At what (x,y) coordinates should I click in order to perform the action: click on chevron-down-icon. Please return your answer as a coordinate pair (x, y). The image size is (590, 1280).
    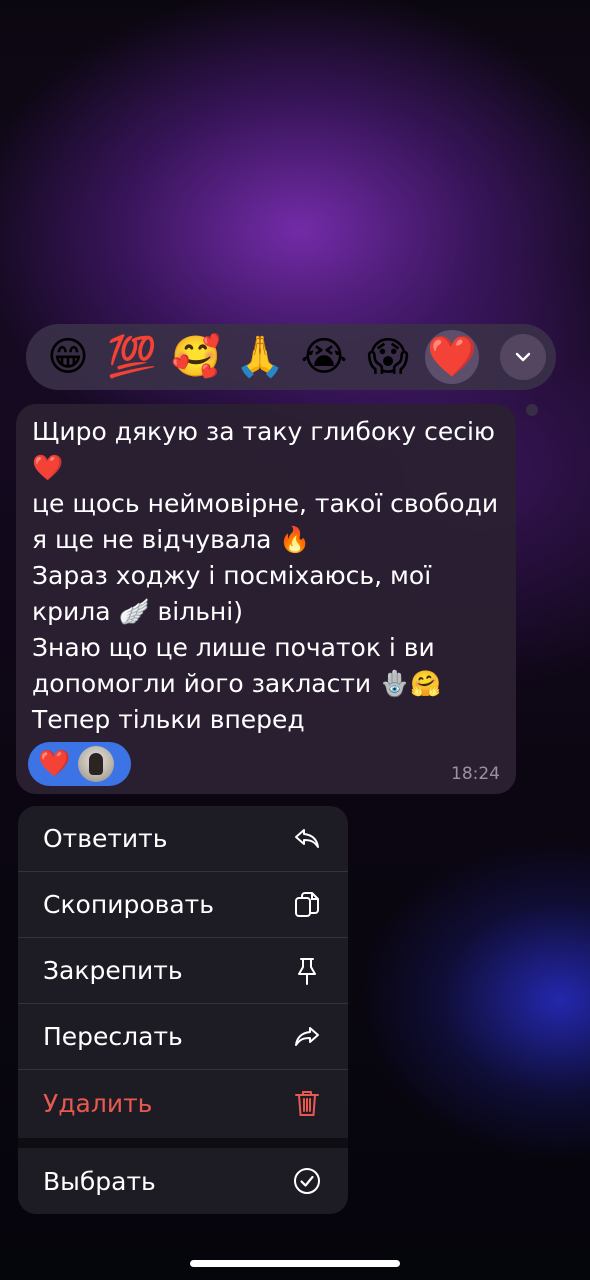
    Looking at the image, I should click on (523, 357).